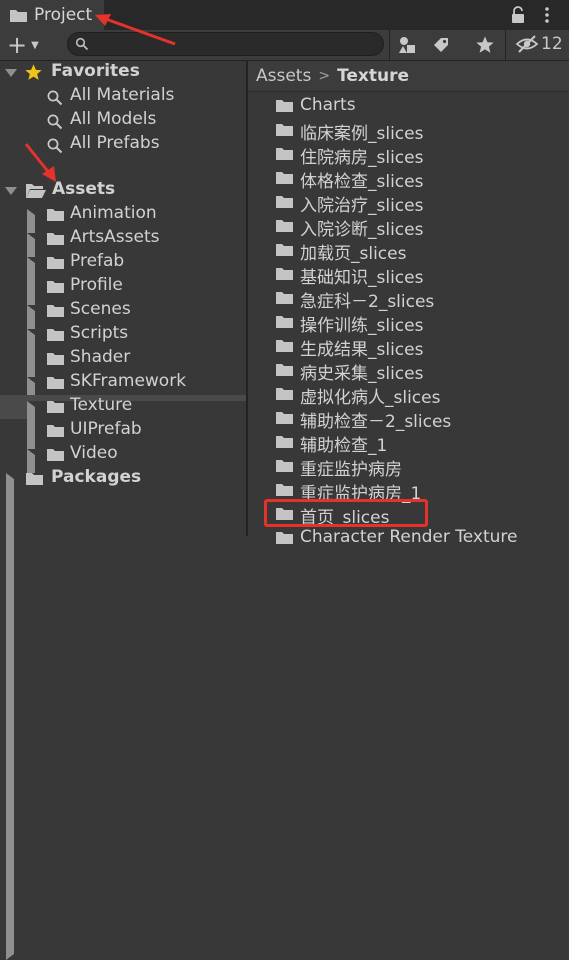 The height and width of the screenshot is (960, 569). I want to click on folder-list-item: Character Render Texture, so click(408, 537).